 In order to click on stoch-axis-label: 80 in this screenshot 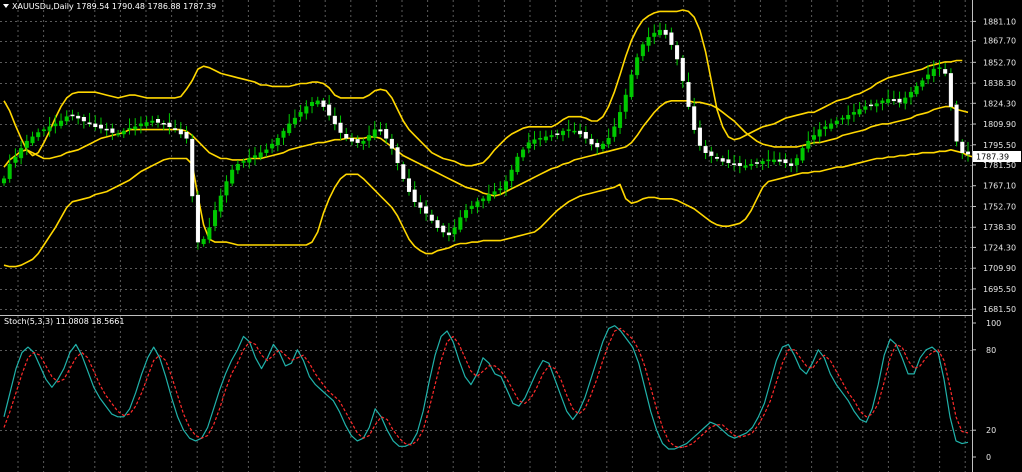, I will do `click(991, 350)`.